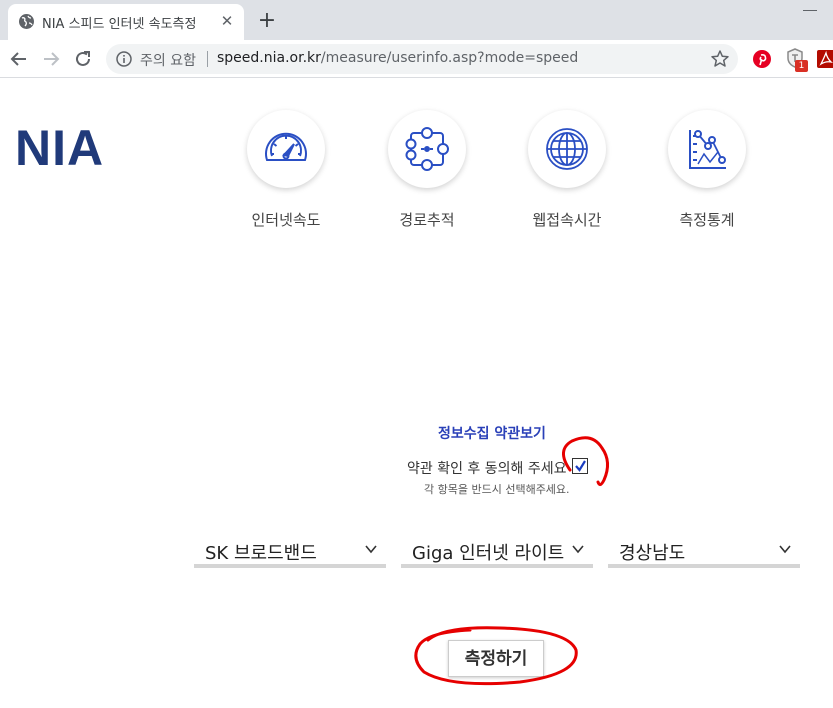 The height and width of the screenshot is (708, 833). Describe the element at coordinates (51, 59) in the screenshot. I see `forward-icon` at that location.